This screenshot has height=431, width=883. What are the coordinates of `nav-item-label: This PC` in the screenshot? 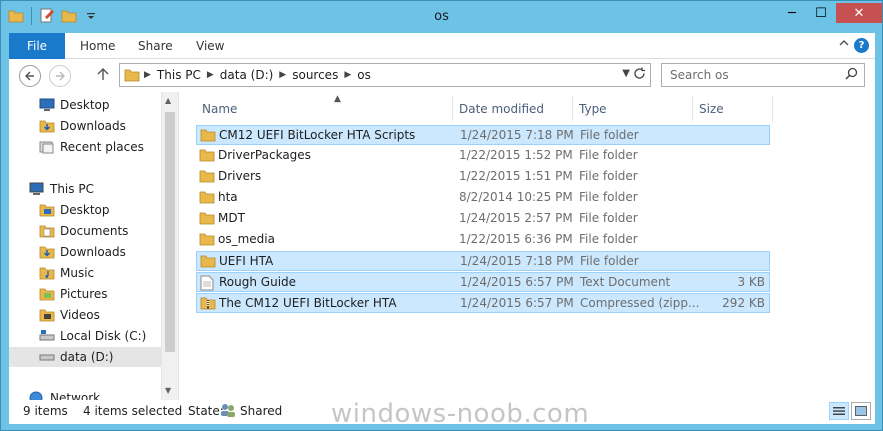 It's located at (72, 189).